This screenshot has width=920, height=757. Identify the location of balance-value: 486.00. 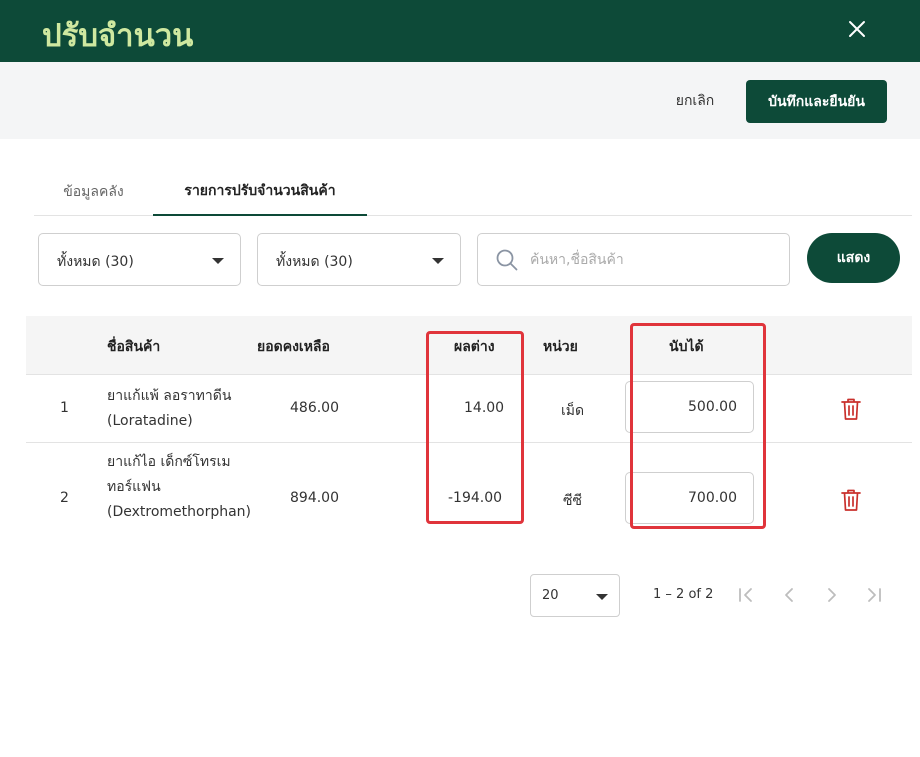
(314, 408).